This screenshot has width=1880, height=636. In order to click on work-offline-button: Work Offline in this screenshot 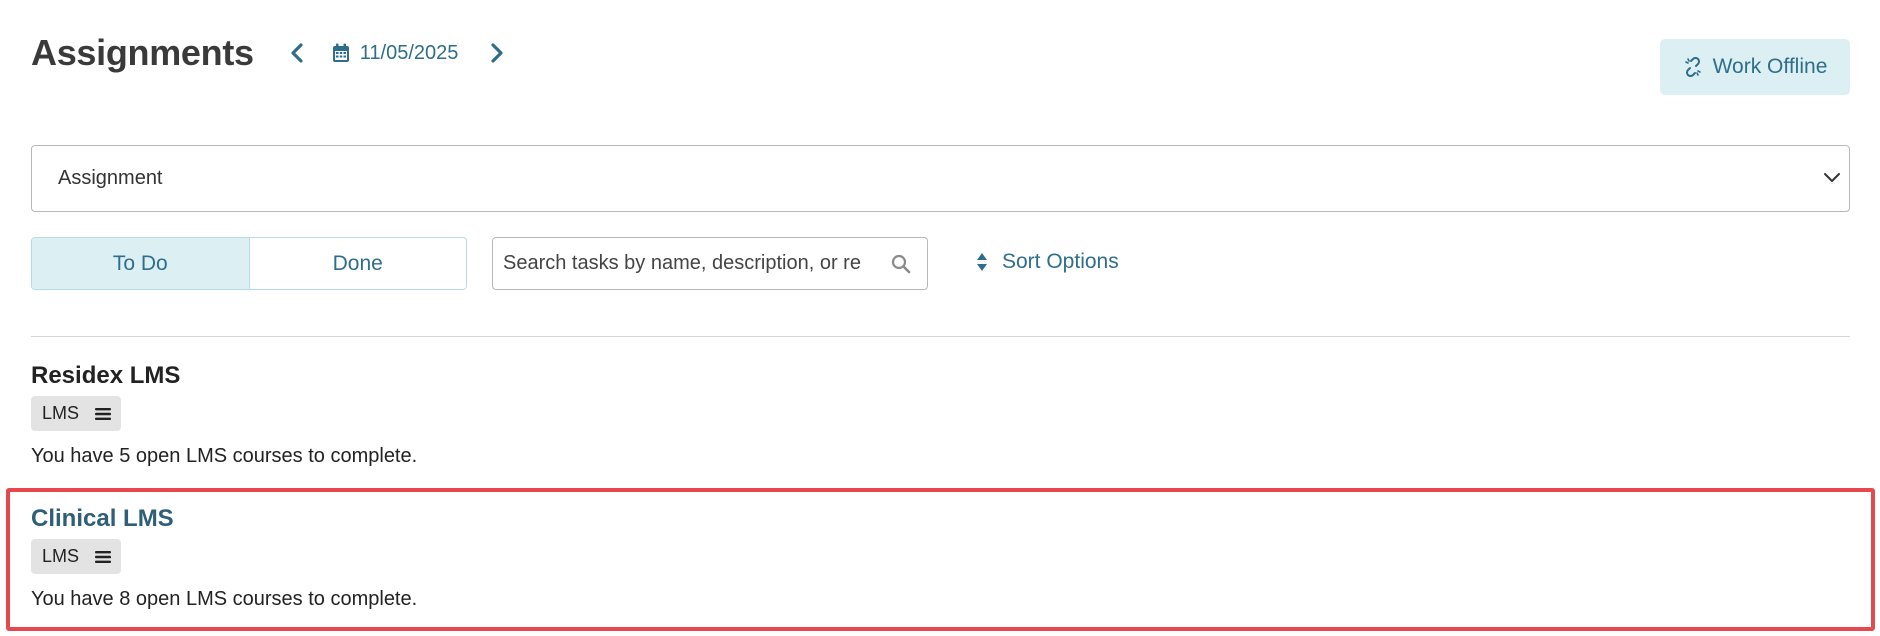, I will do `click(1755, 67)`.